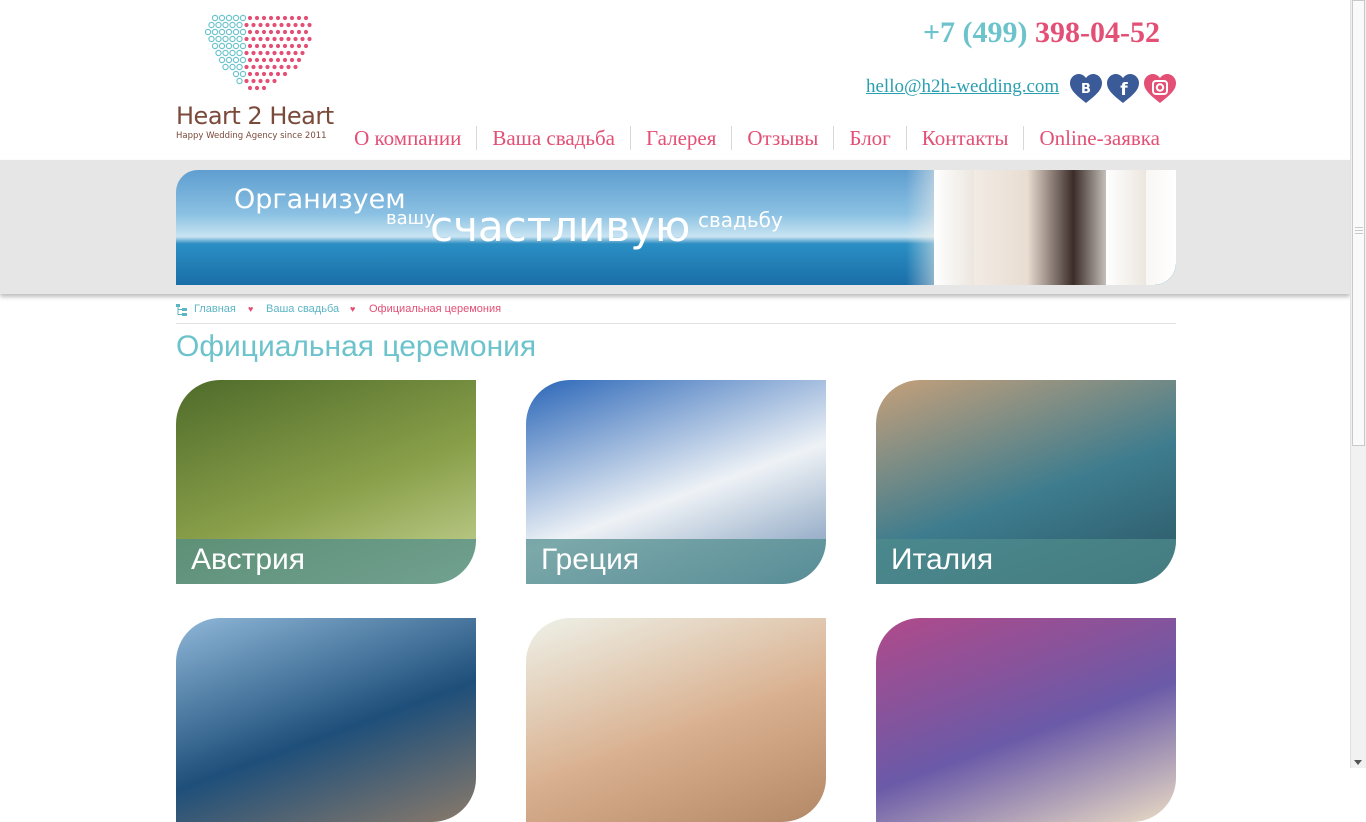 The height and width of the screenshot is (822, 1366). Describe the element at coordinates (326, 482) in the screenshot. I see `country-card-austria: Австрия` at that location.